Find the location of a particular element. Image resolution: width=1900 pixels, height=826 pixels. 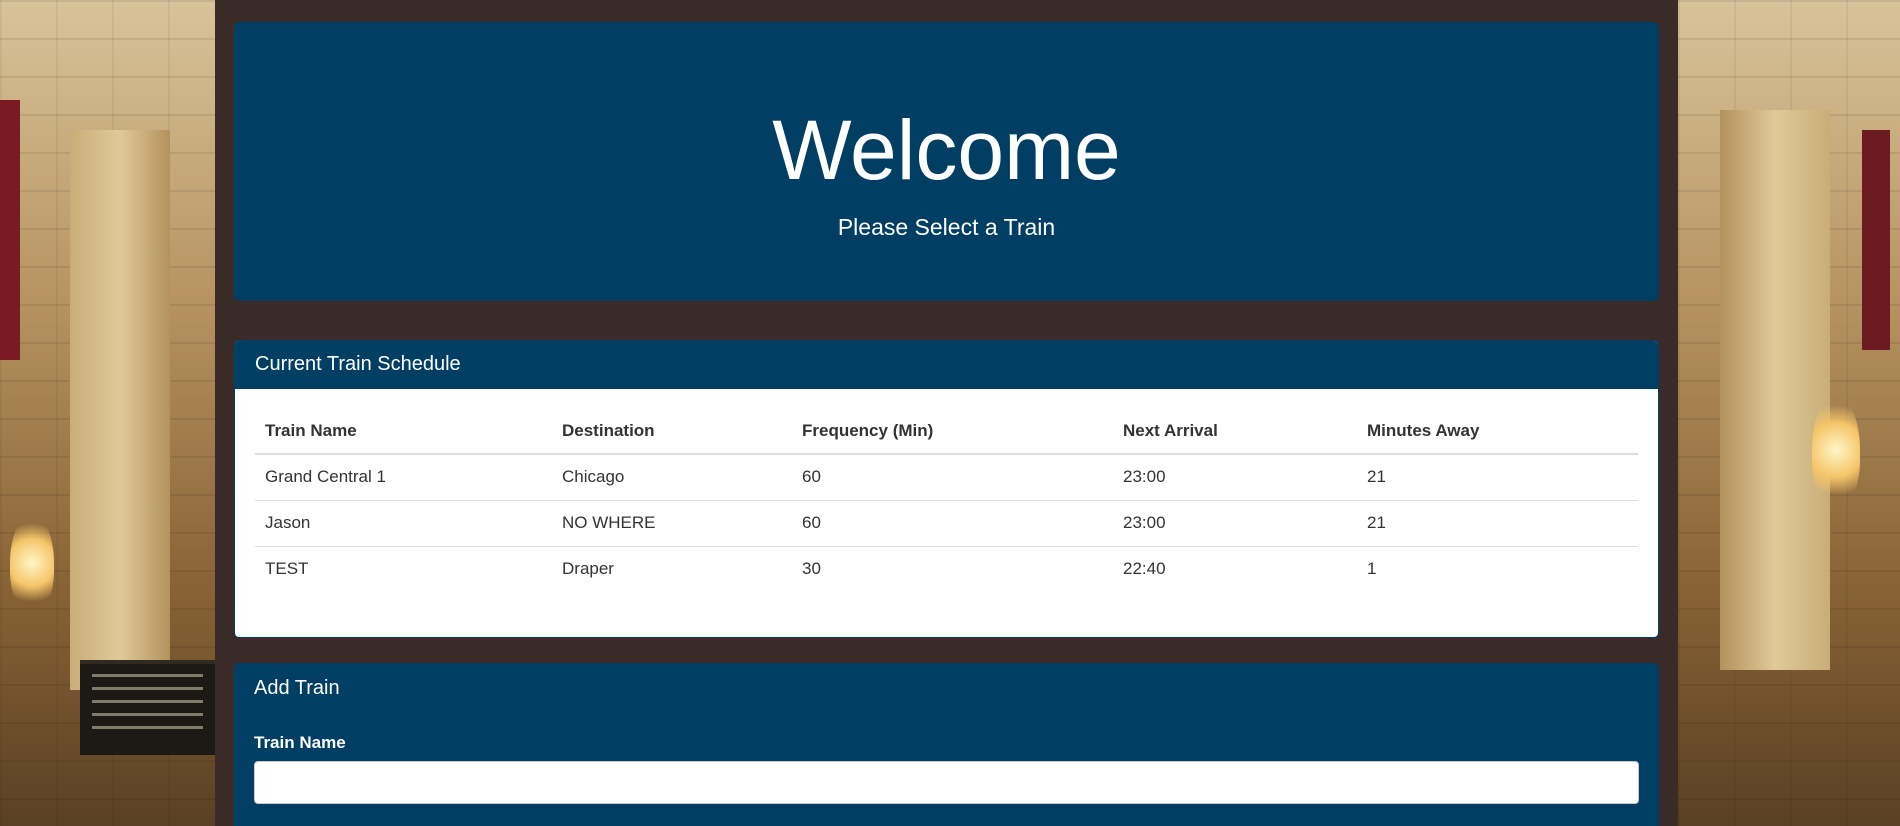

cell-next-arrival: 22:40 is located at coordinates (1235, 568).